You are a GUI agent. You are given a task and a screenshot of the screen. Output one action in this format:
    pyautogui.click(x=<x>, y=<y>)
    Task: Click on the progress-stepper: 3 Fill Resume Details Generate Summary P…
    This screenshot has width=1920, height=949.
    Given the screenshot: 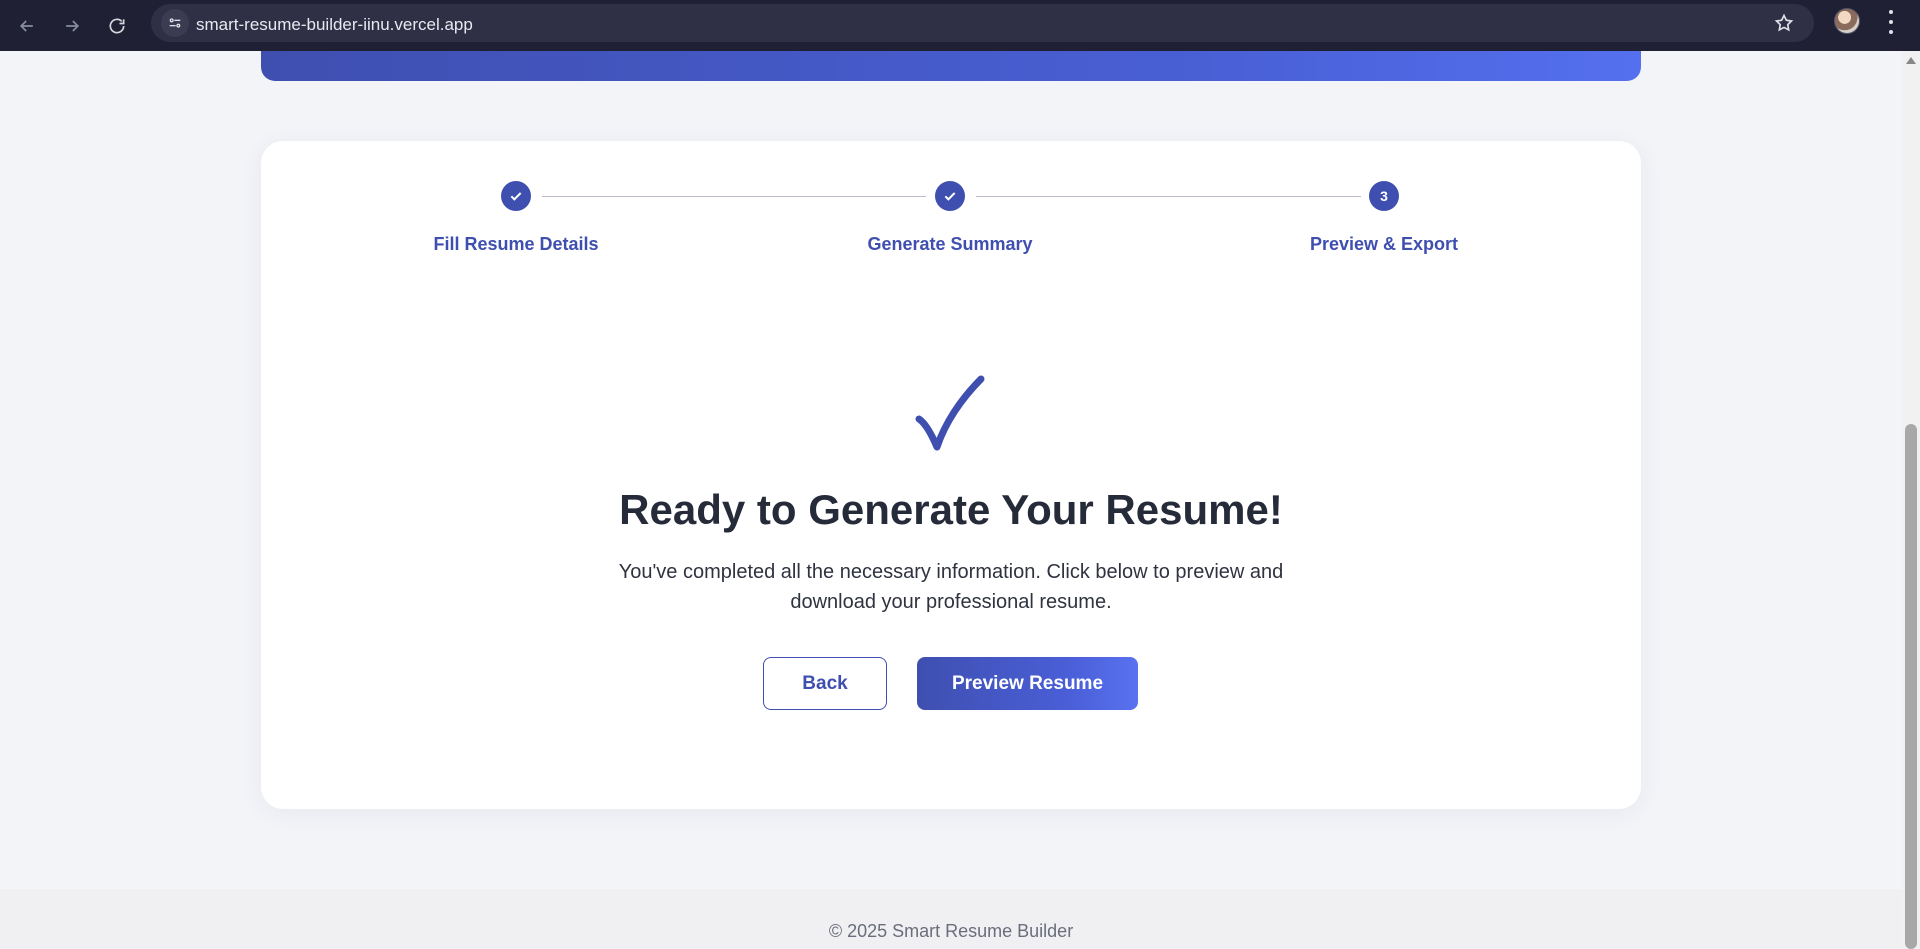 What is the action you would take?
    pyautogui.click(x=951, y=211)
    